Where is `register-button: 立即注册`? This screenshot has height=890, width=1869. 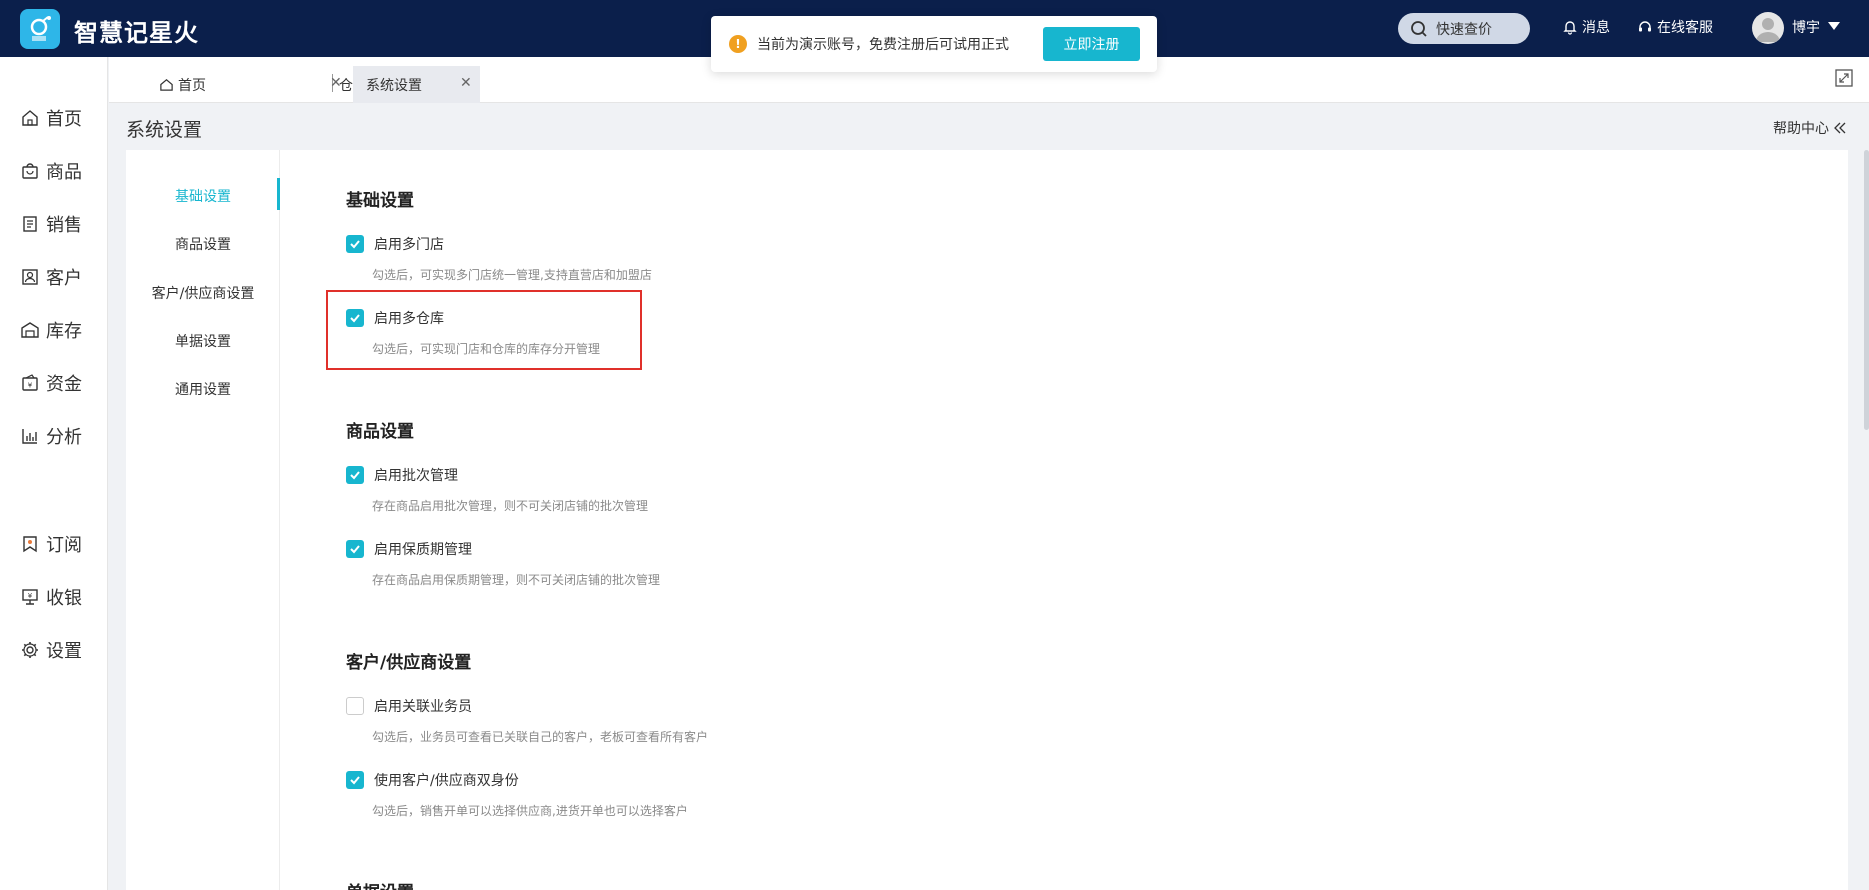 register-button: 立即注册 is located at coordinates (1091, 44).